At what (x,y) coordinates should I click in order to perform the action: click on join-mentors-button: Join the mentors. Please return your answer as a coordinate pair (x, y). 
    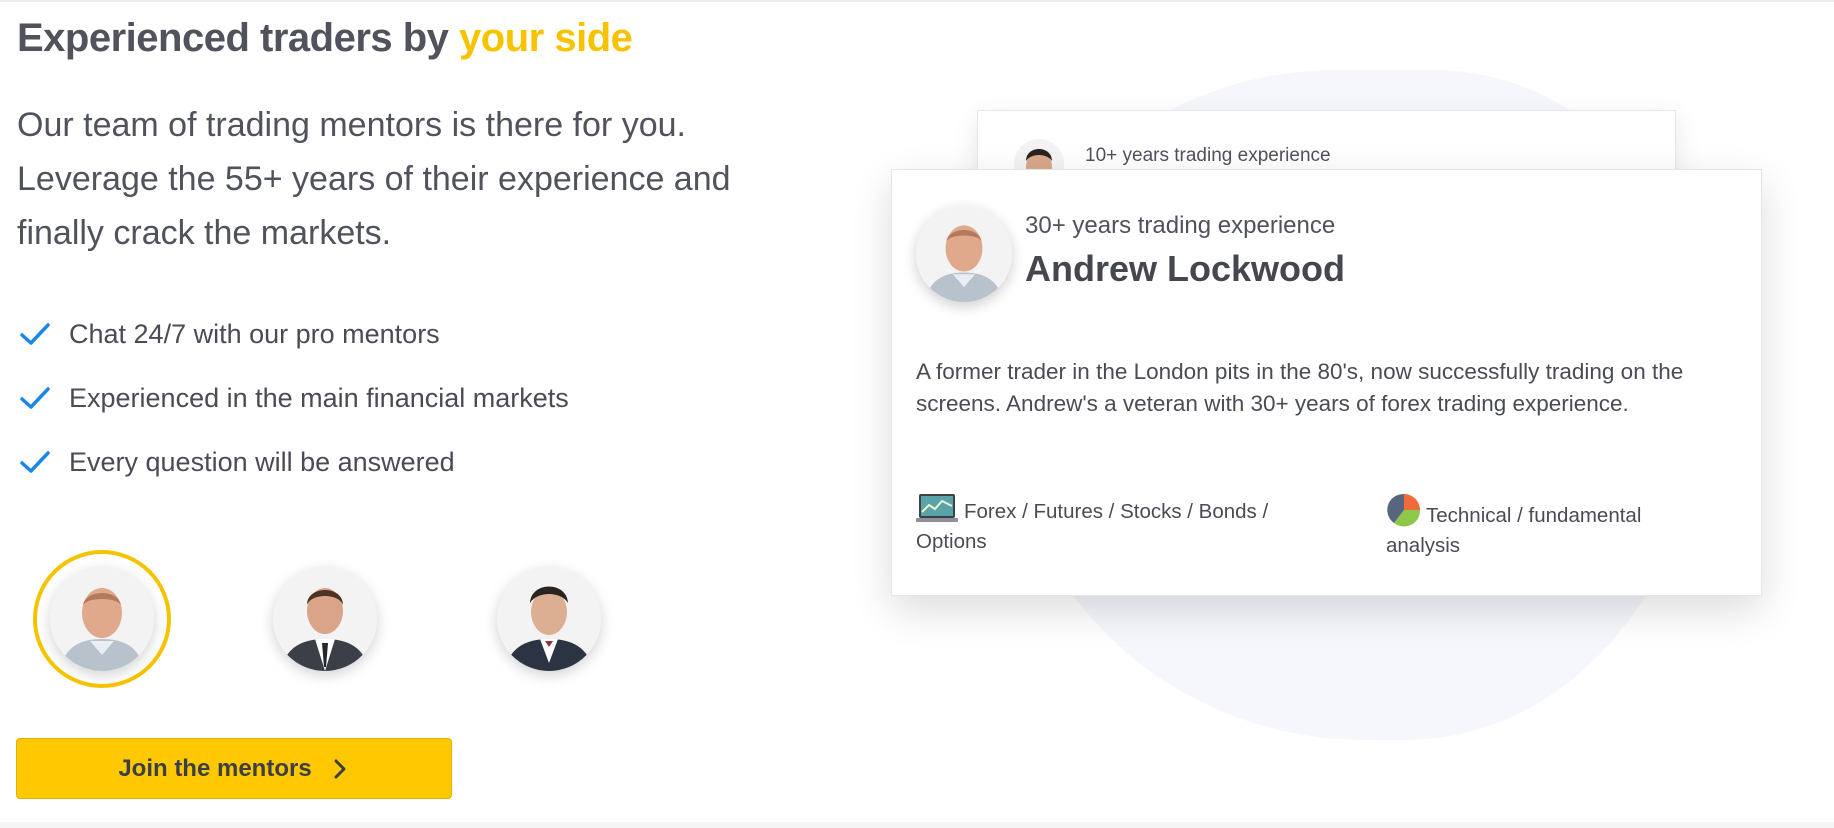
    Looking at the image, I should click on (234, 768).